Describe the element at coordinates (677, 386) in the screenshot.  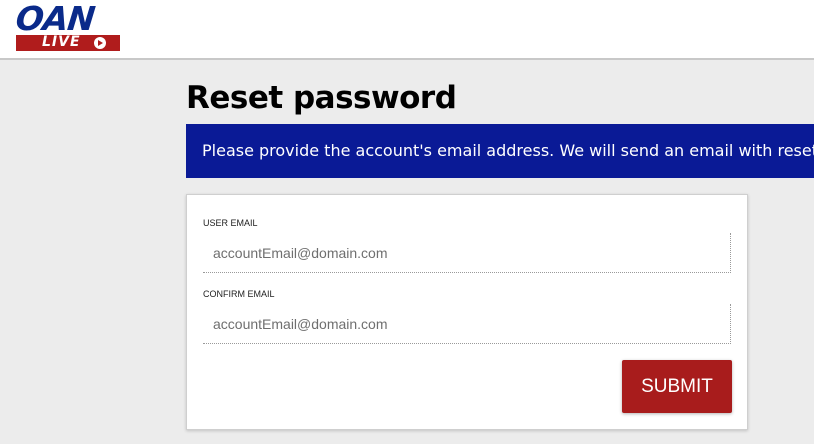
I see `submit-button: SUBMIT` at that location.